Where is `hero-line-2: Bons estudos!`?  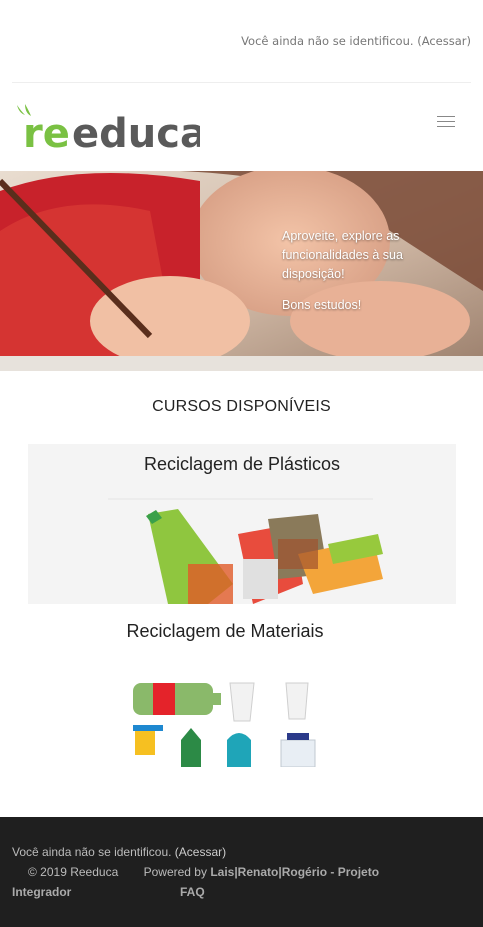 hero-line-2: Bons estudos! is located at coordinates (322, 305).